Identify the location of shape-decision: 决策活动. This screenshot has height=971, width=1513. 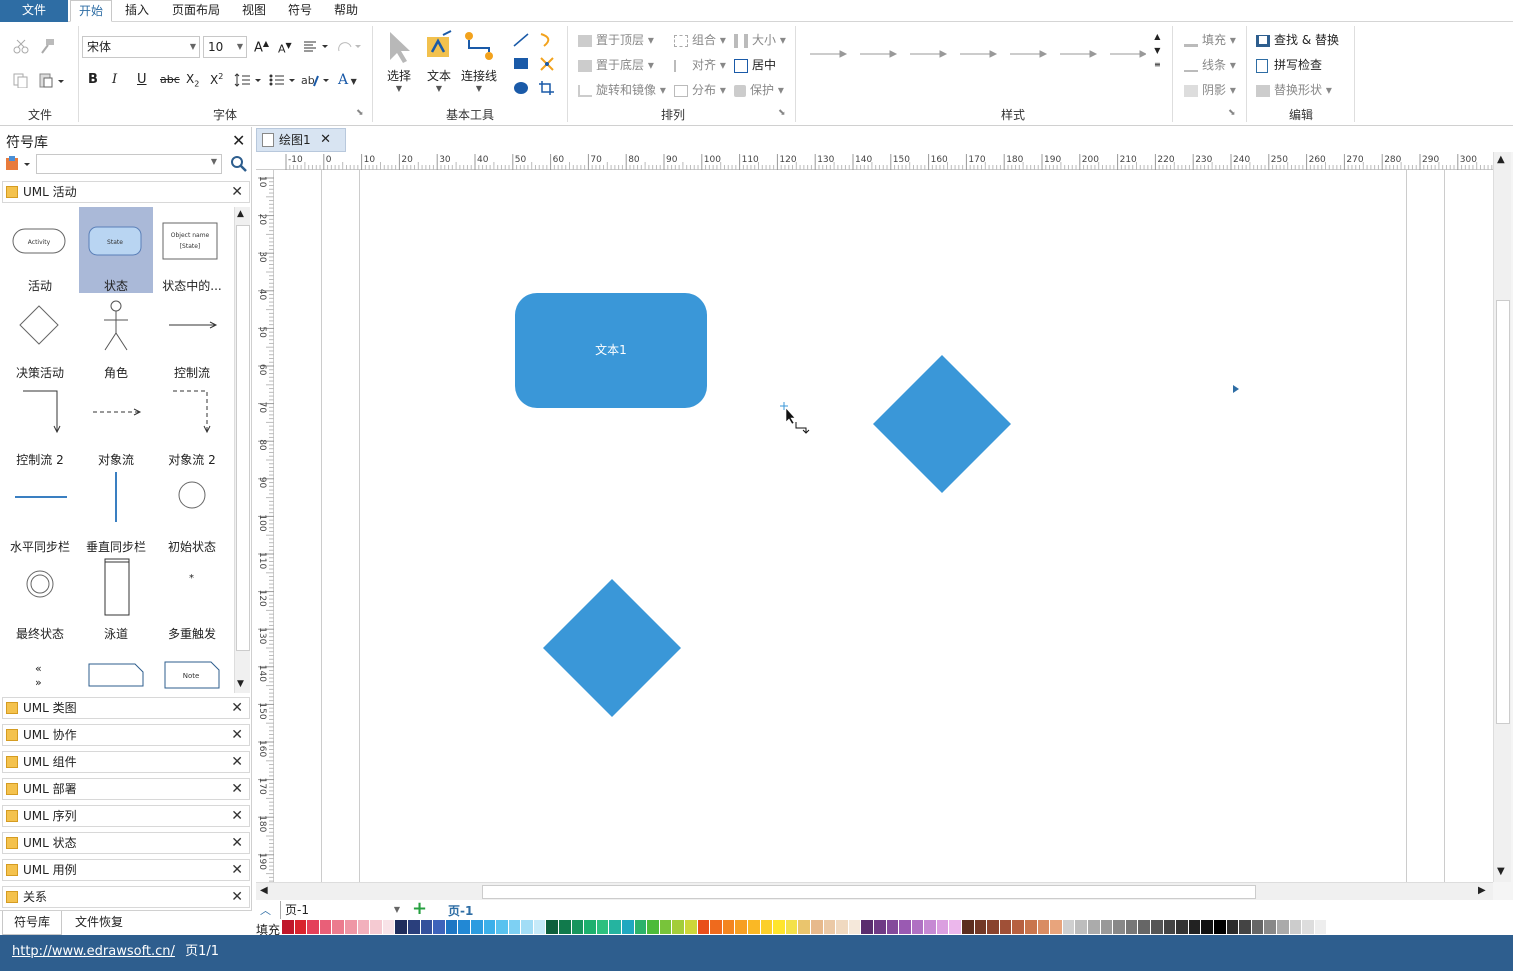
(40, 337).